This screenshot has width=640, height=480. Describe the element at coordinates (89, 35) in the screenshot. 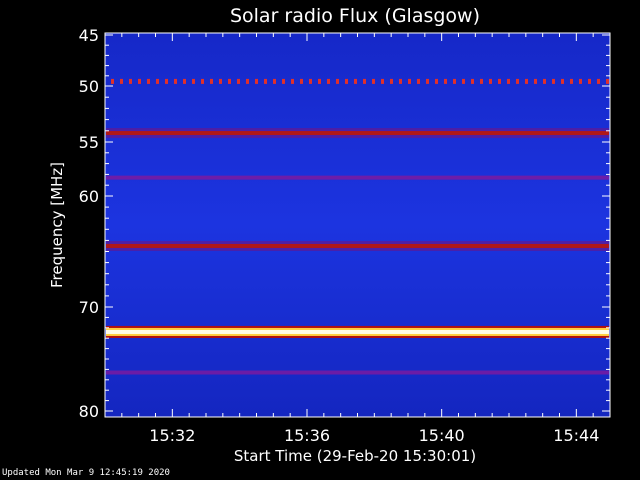

I see `y-tick-label: 45` at that location.